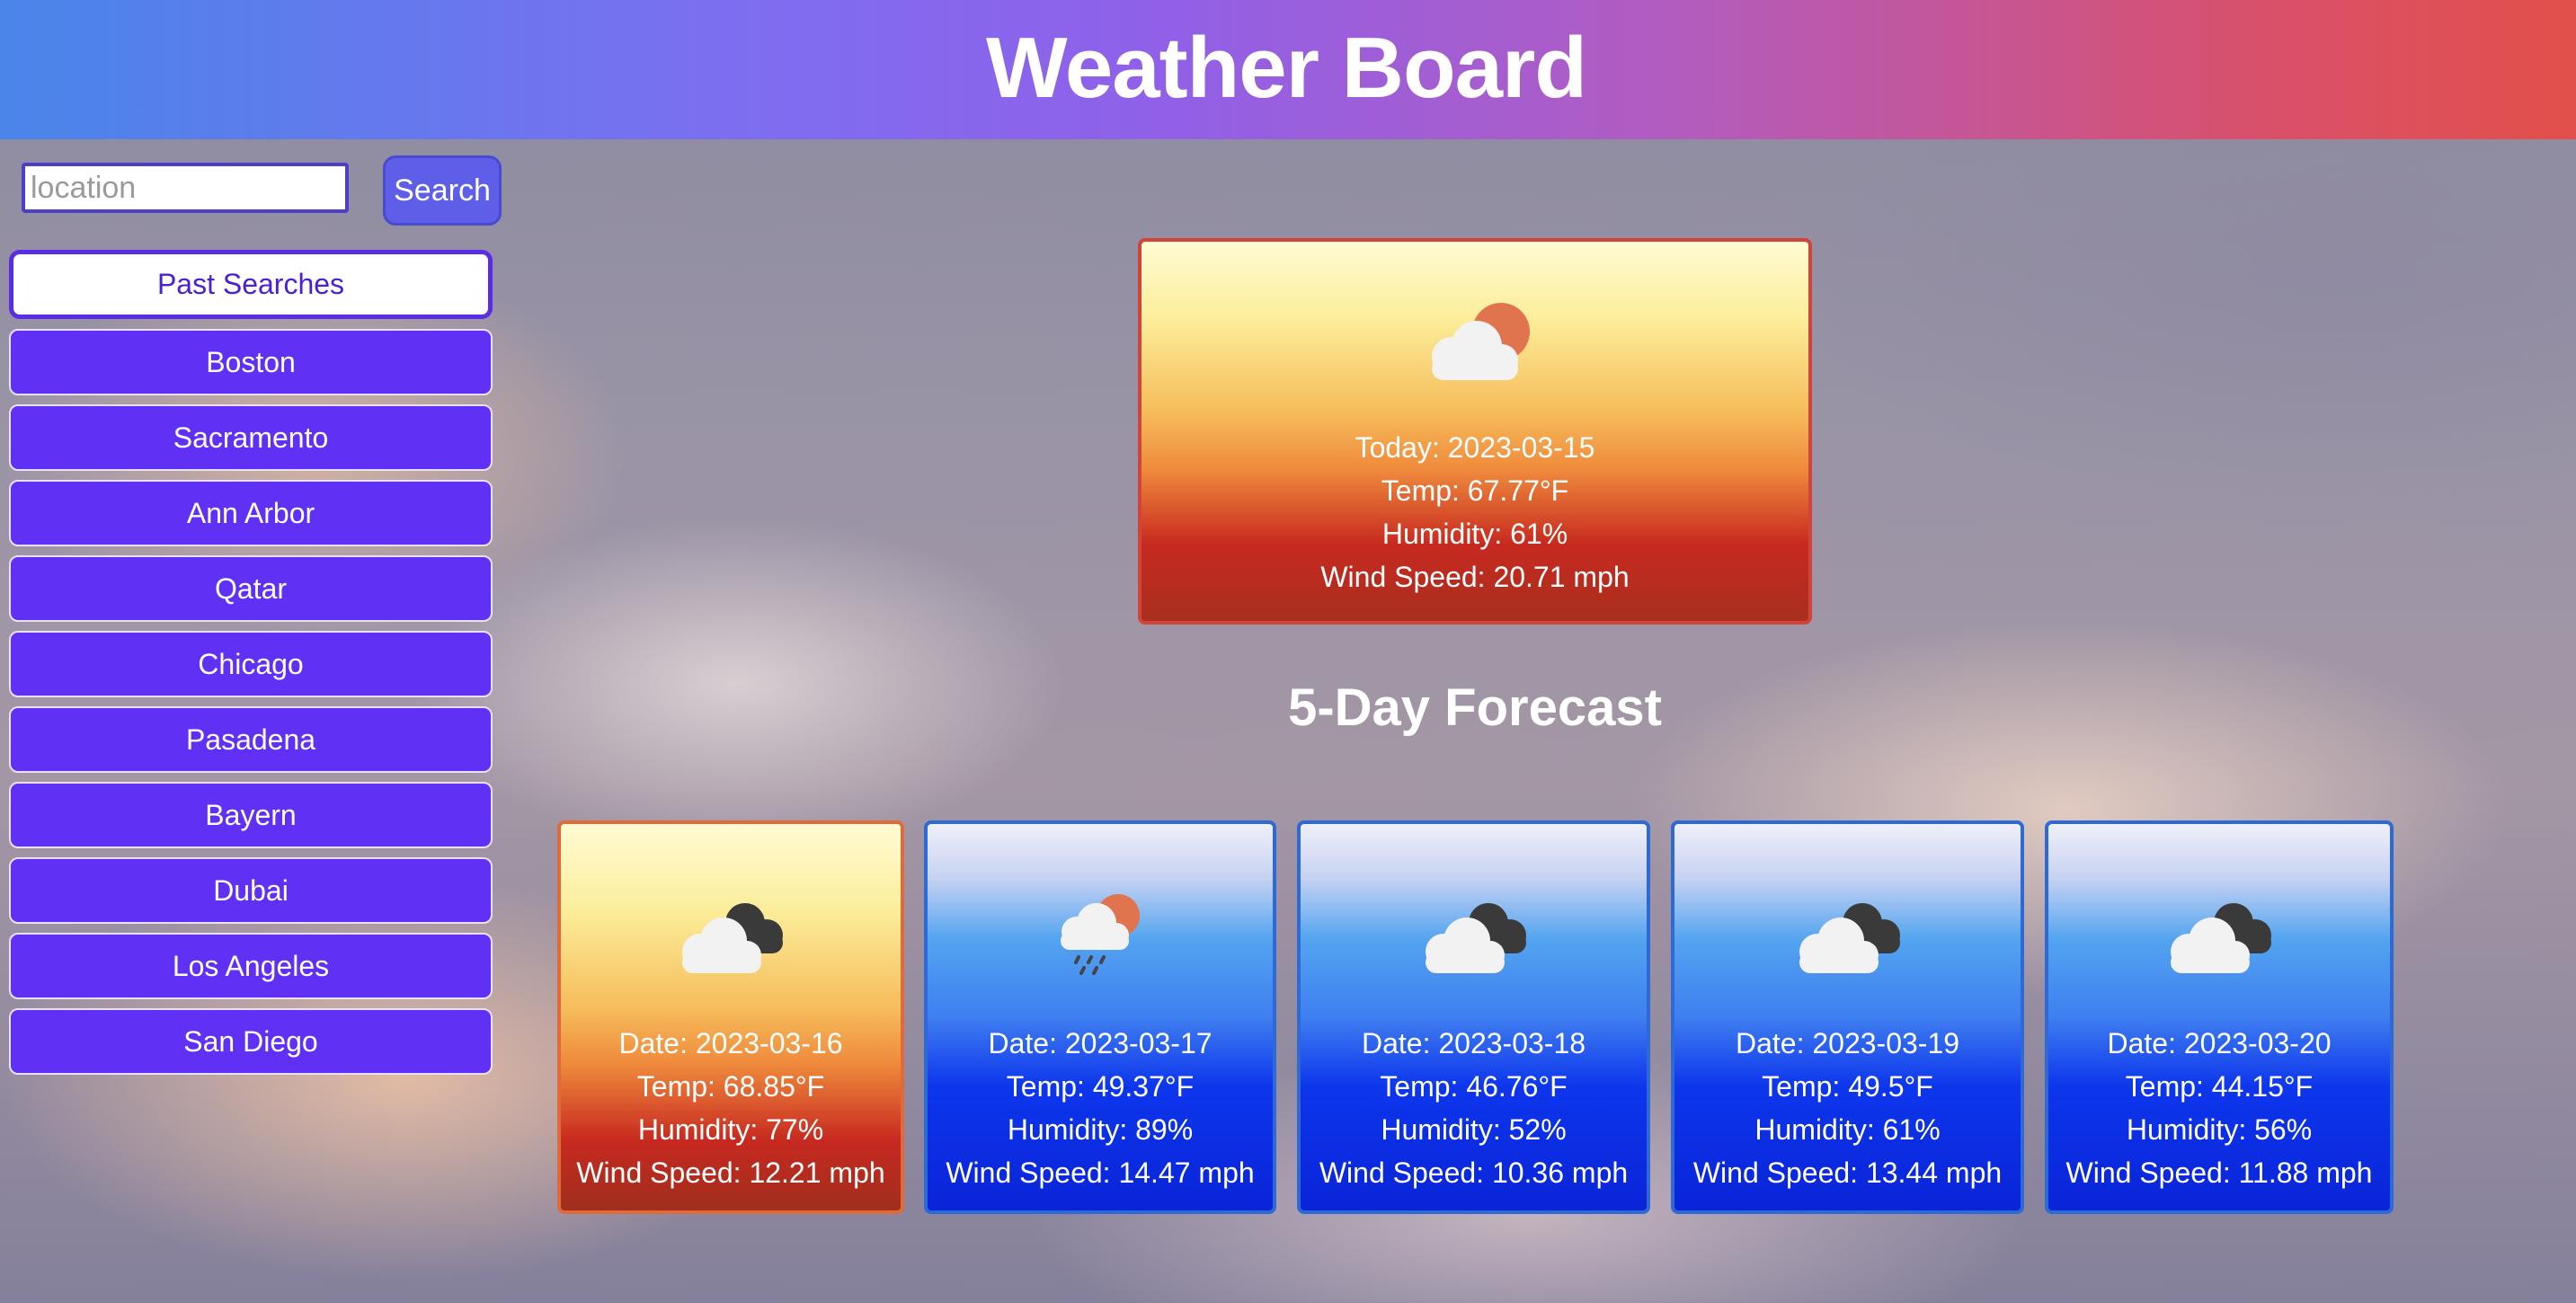  I want to click on forecast-temp: Temp: 46.76°F, so click(1474, 1086).